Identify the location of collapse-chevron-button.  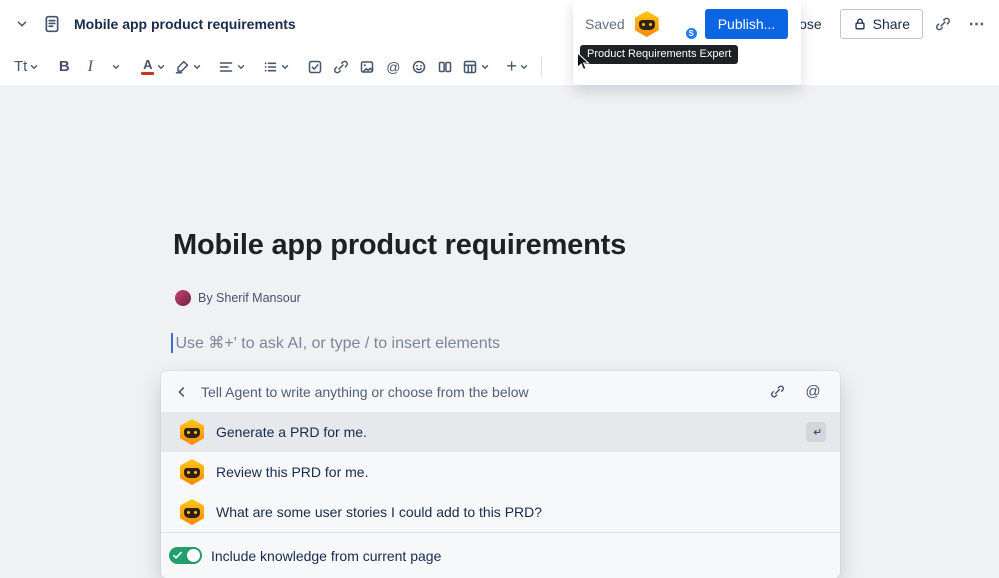
(22, 24).